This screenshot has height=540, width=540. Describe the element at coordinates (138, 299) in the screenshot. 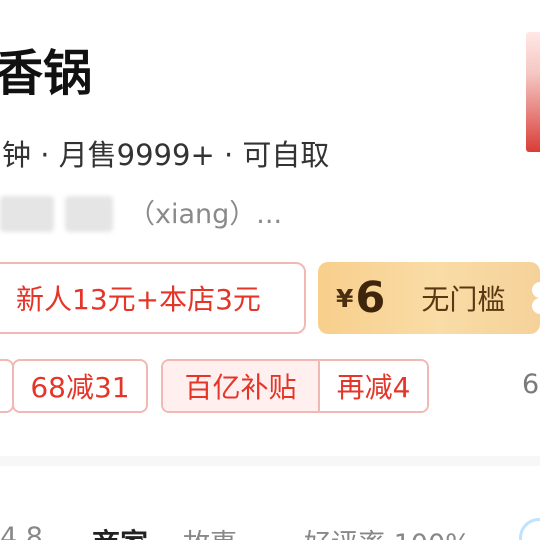

I see `new-customer-coupon-label: 新人13元+本店3元` at that location.